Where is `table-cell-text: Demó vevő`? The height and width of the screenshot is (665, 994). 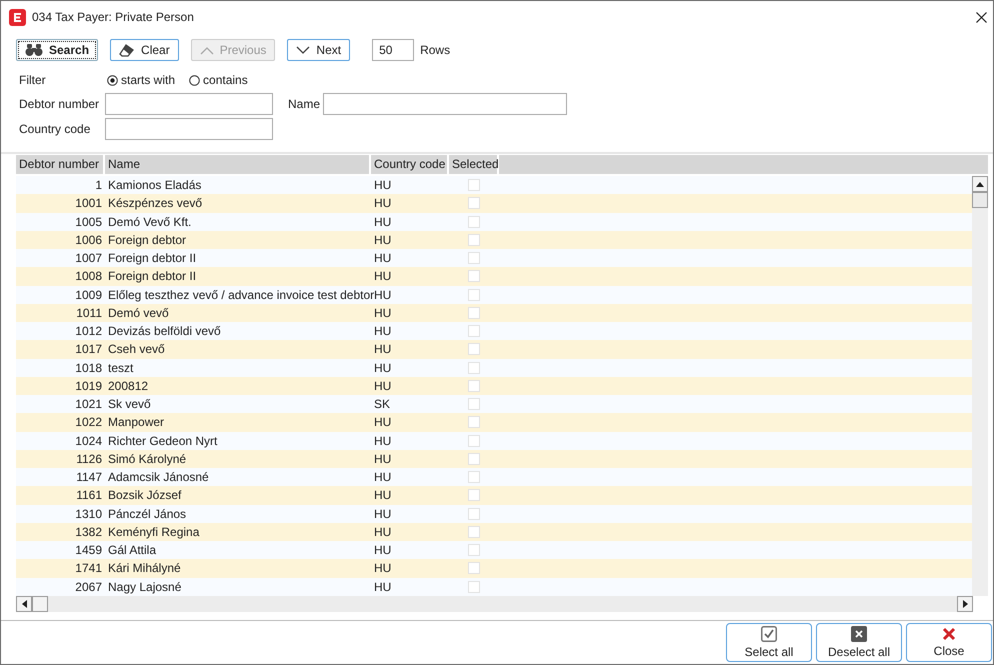 table-cell-text: Demó vevő is located at coordinates (138, 313).